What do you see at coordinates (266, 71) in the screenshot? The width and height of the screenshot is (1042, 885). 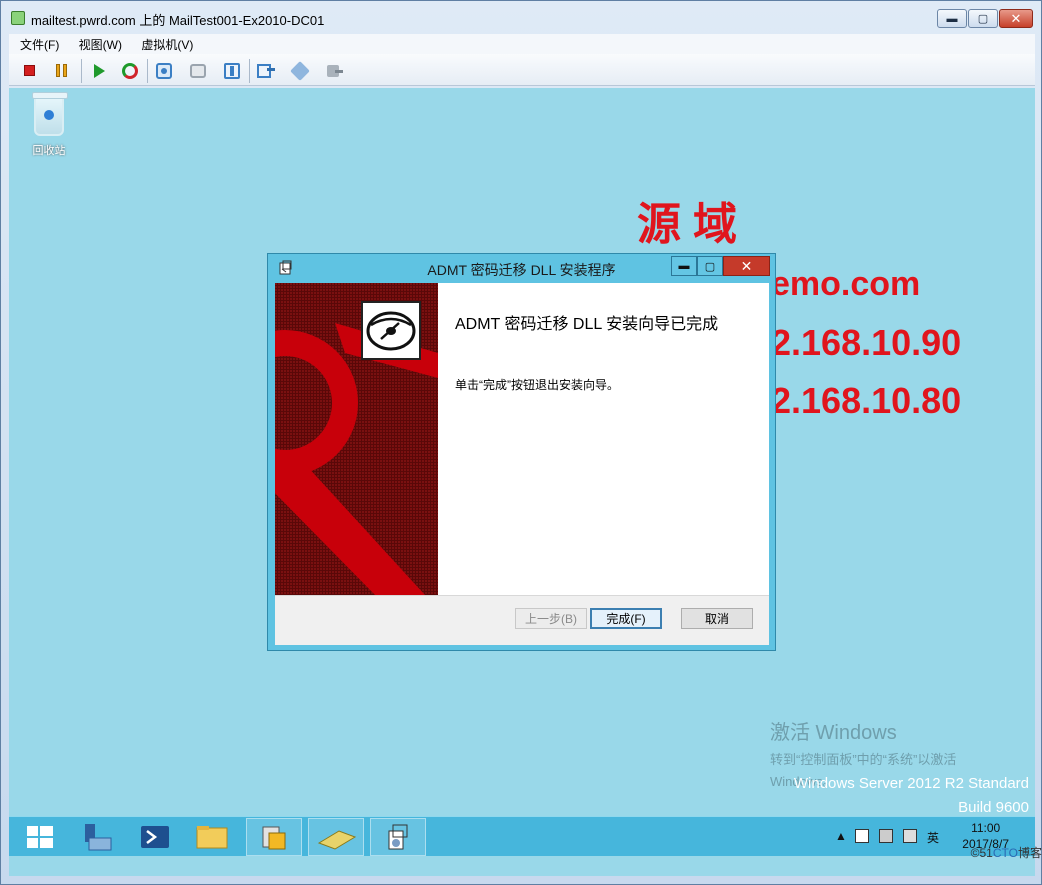 I see `insert-disk-icon` at bounding box center [266, 71].